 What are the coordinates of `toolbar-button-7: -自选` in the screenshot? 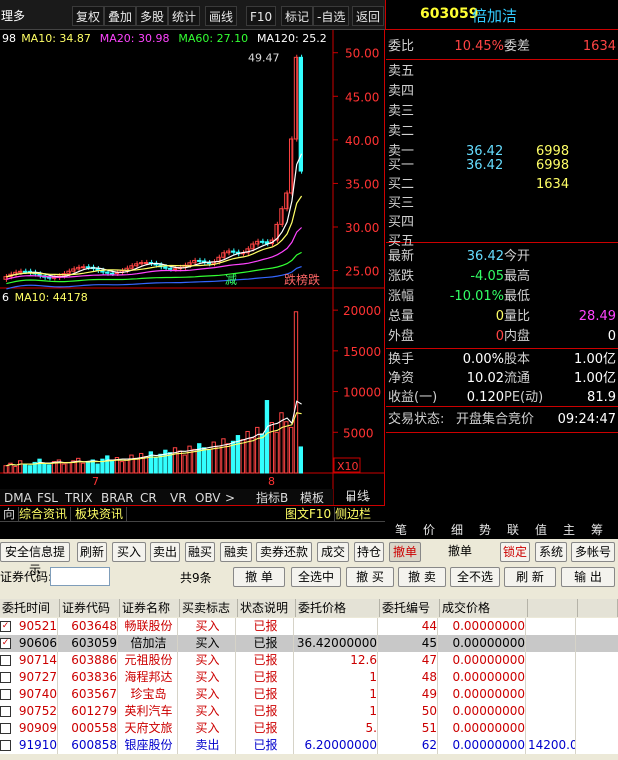 It's located at (331, 16).